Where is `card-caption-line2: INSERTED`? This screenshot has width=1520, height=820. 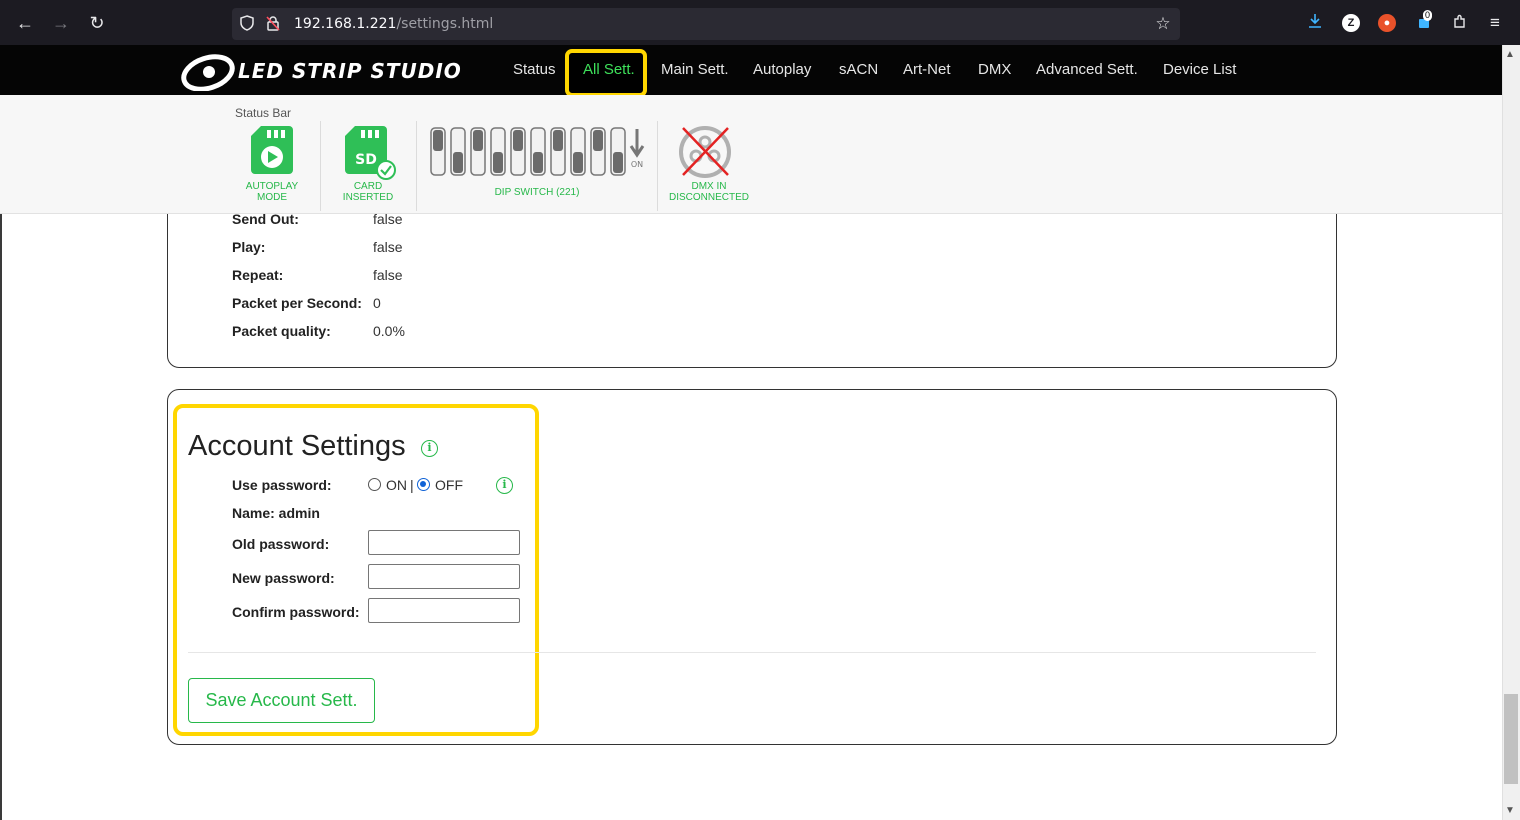 card-caption-line2: INSERTED is located at coordinates (368, 197).